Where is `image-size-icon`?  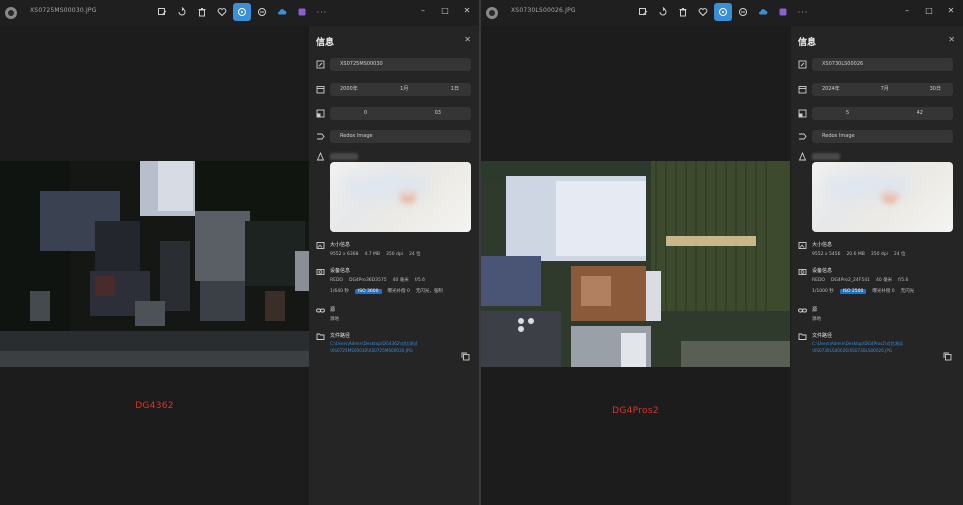 image-size-icon is located at coordinates (320, 245).